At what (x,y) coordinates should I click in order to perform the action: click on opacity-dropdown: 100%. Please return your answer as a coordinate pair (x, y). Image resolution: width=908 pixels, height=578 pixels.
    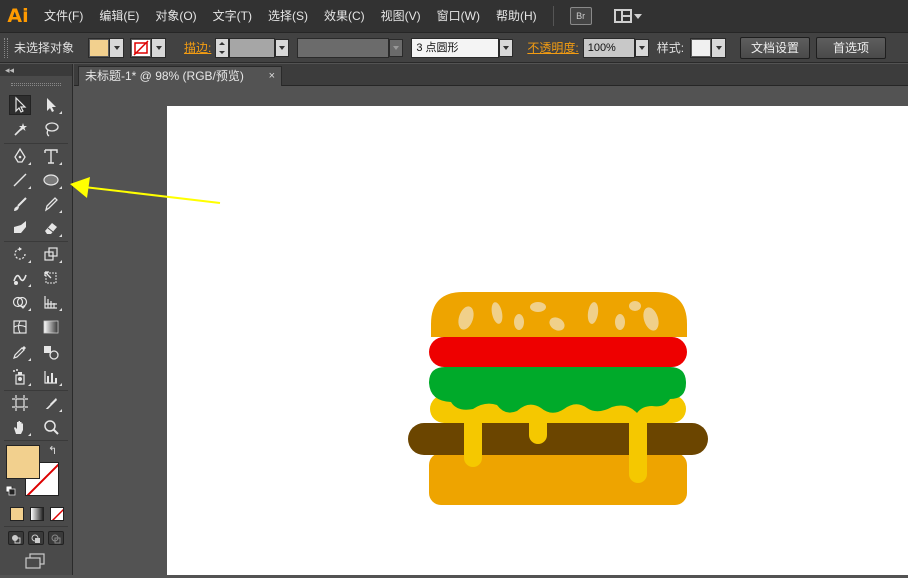
    Looking at the image, I should click on (615, 47).